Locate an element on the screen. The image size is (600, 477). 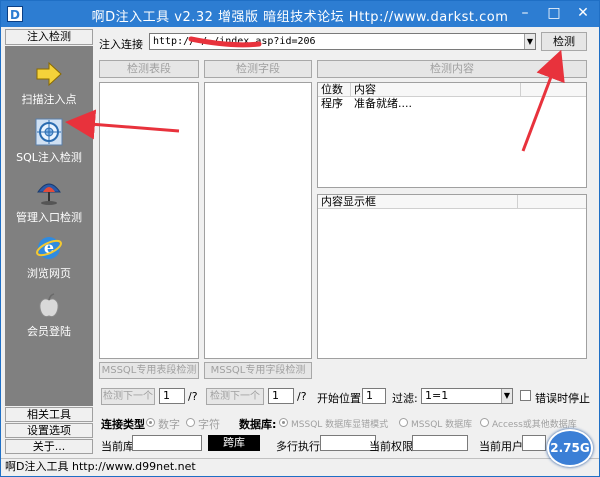
detect-button: 检测 is located at coordinates (564, 41).